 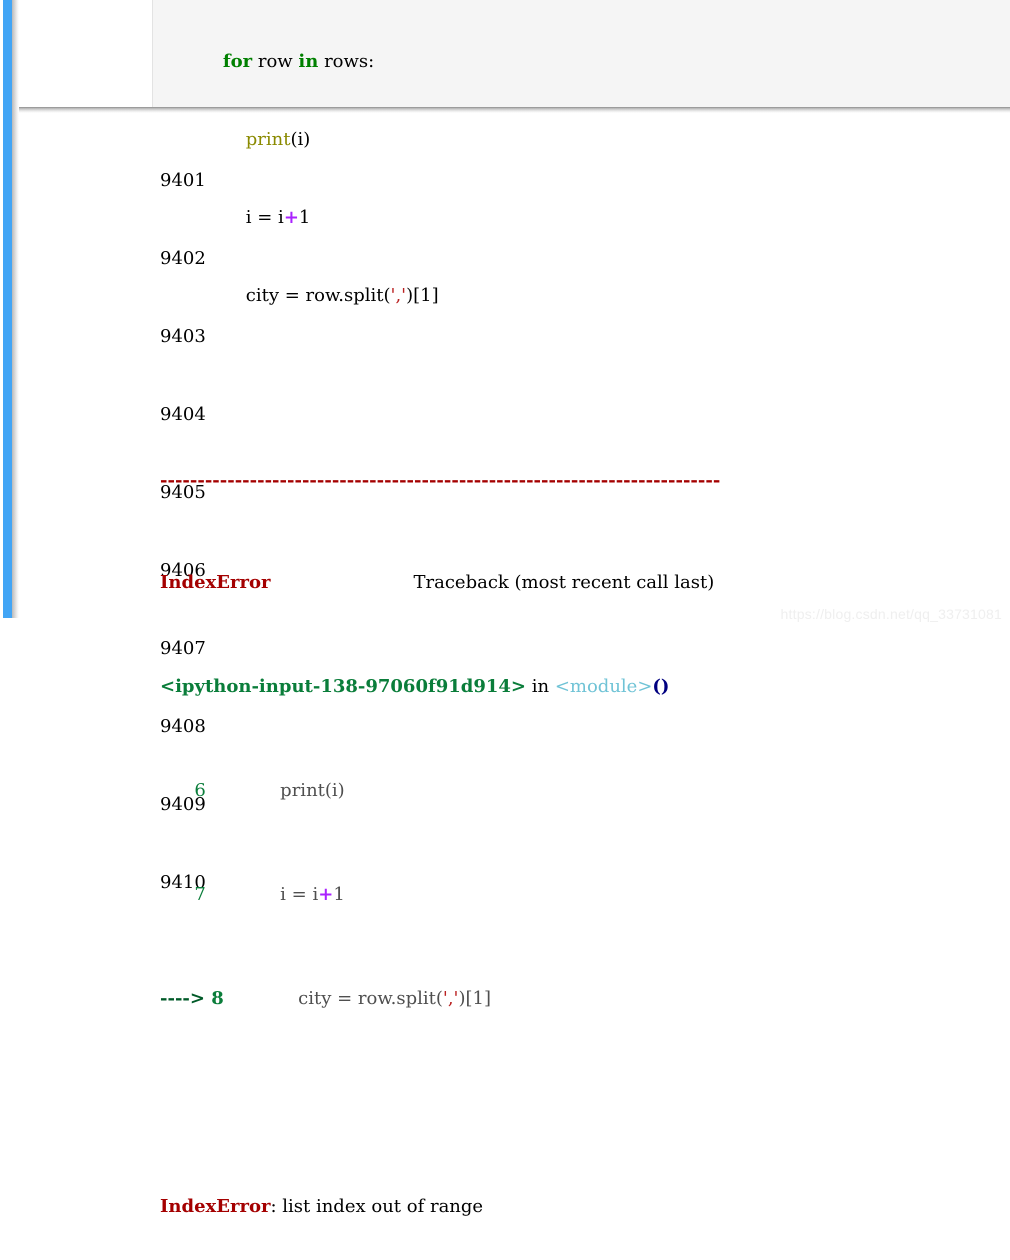 I want to click on code-token-keyword: for, so click(x=237, y=61).